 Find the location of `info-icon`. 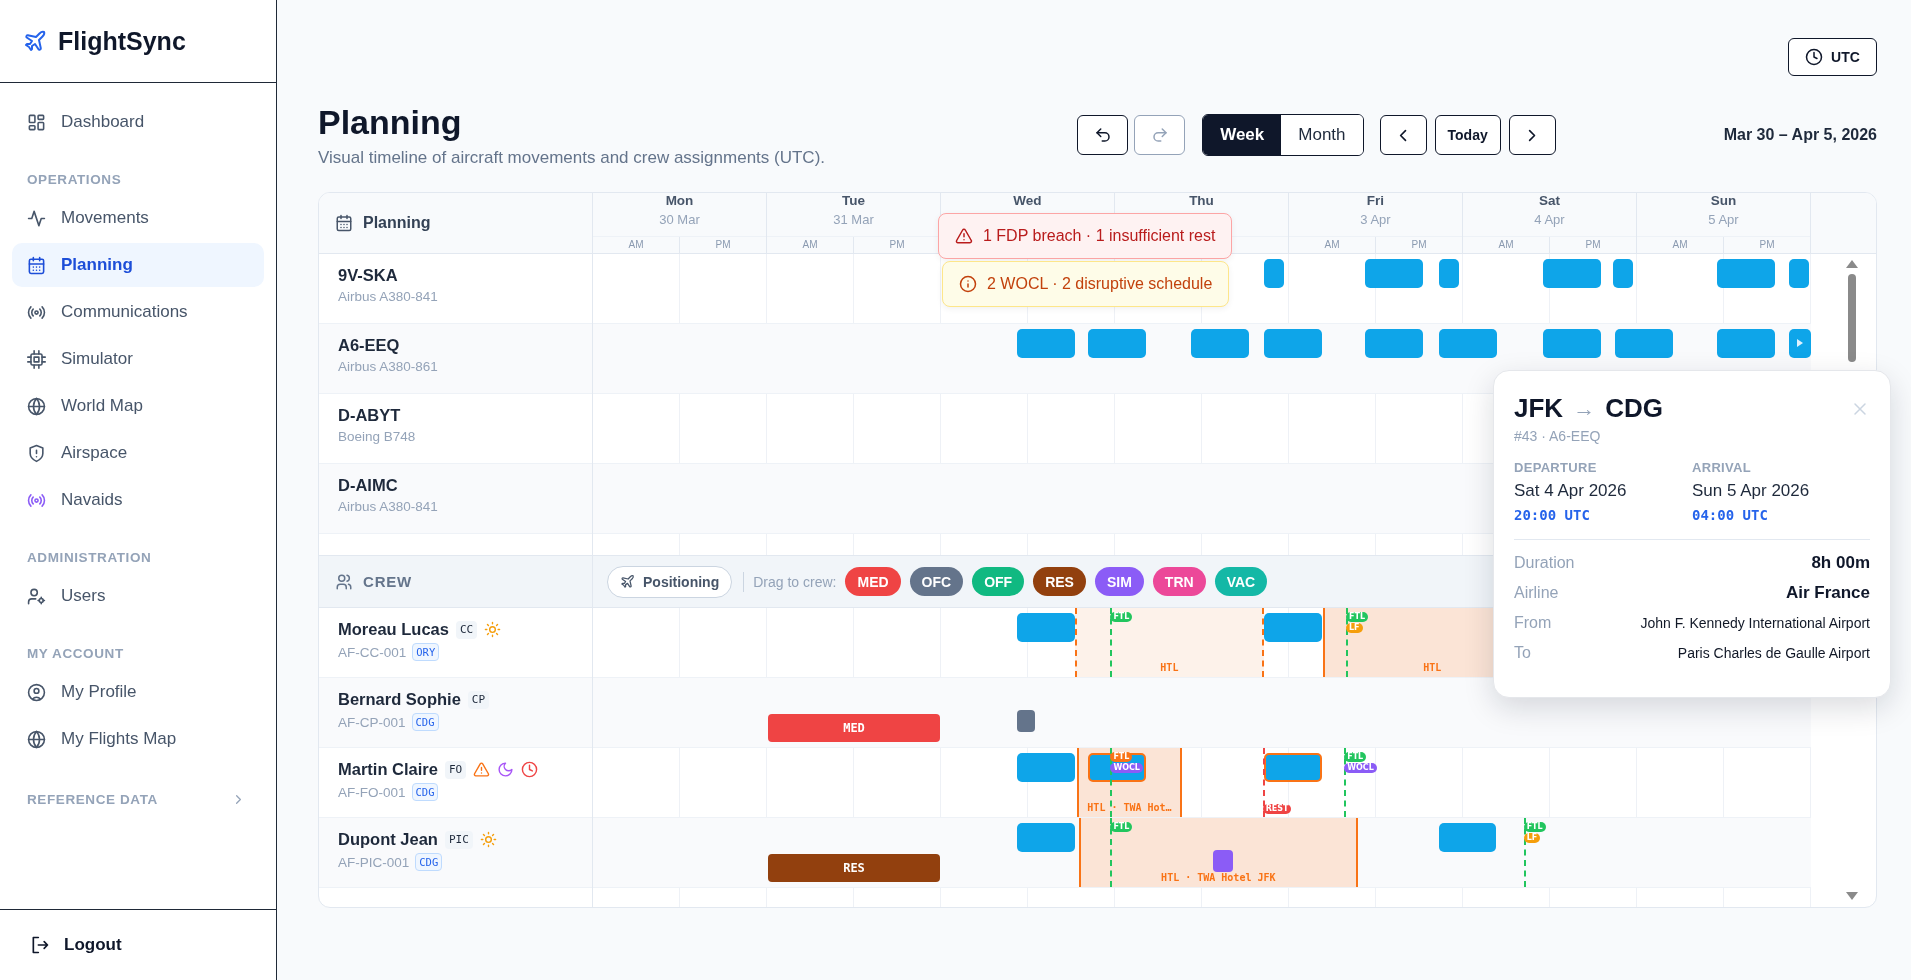

info-icon is located at coordinates (968, 284).